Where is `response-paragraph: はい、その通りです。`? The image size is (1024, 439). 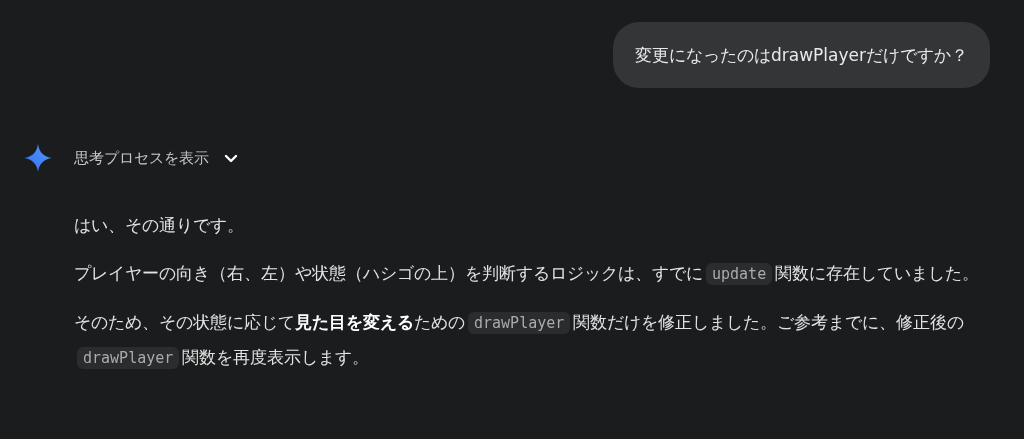 response-paragraph: はい、その通りです。 is located at coordinates (159, 225).